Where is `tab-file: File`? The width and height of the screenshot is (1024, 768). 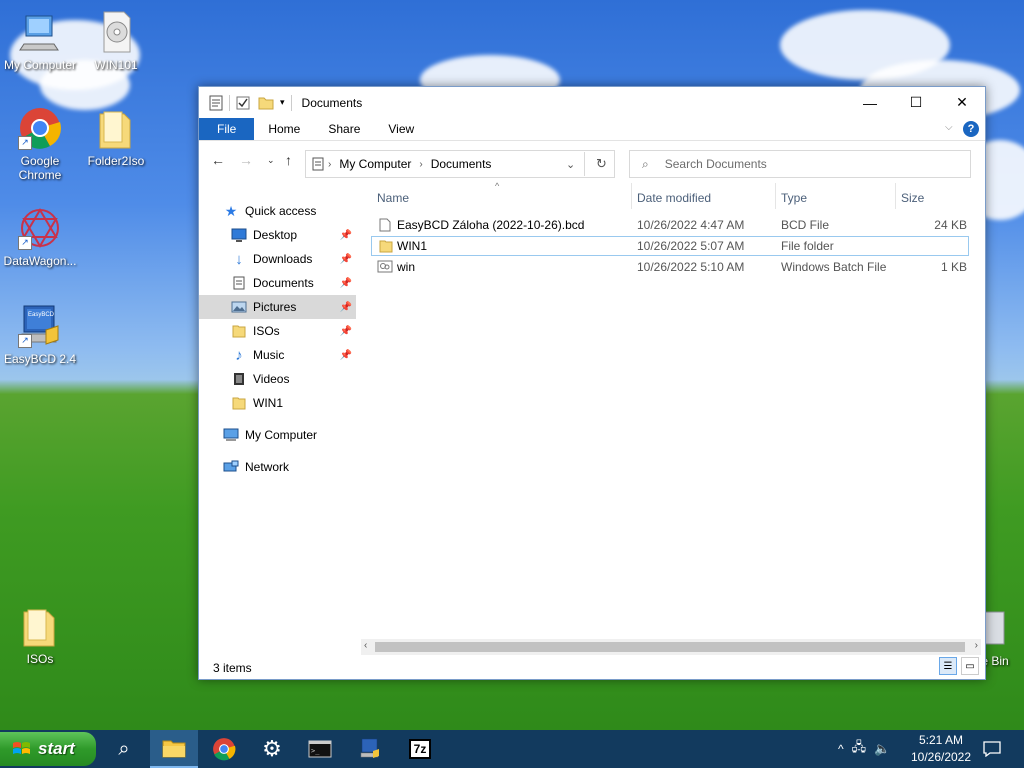 tab-file: File is located at coordinates (227, 129).